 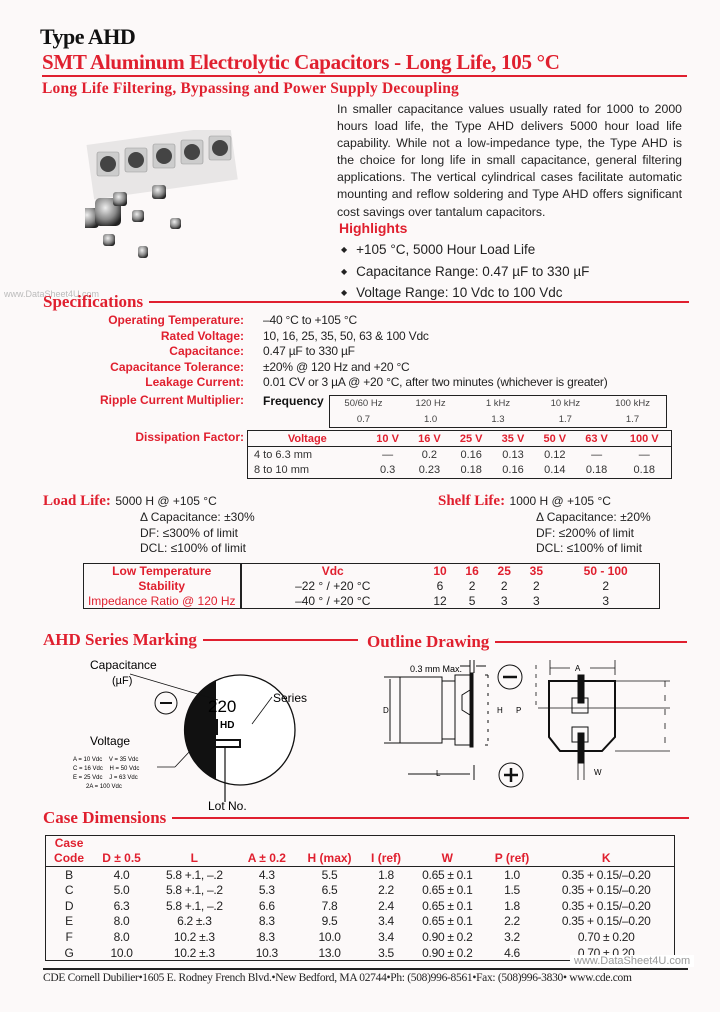 I want to click on load-life: Load Life: 5000 H @ +105 °C, so click(x=130, y=501).